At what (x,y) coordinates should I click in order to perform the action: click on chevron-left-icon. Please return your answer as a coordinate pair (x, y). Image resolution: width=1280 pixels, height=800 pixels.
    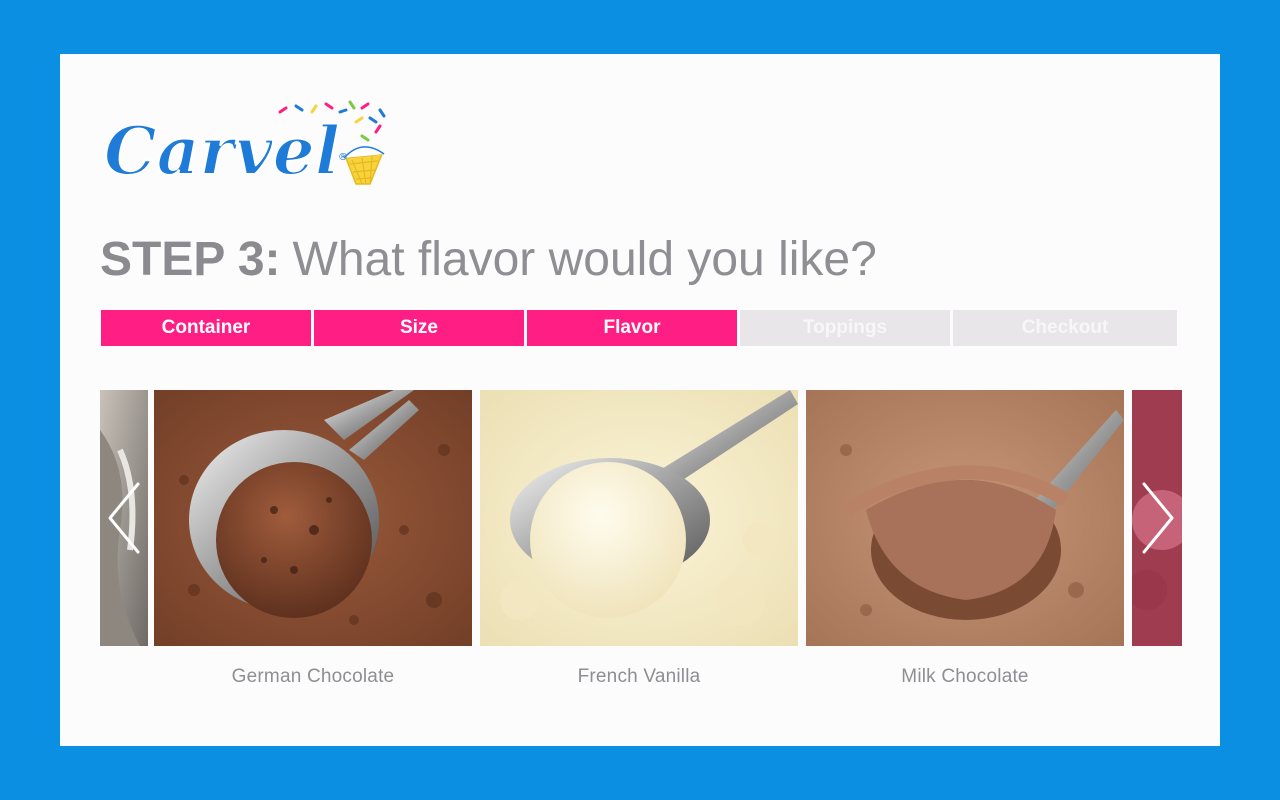
    Looking at the image, I should click on (124, 518).